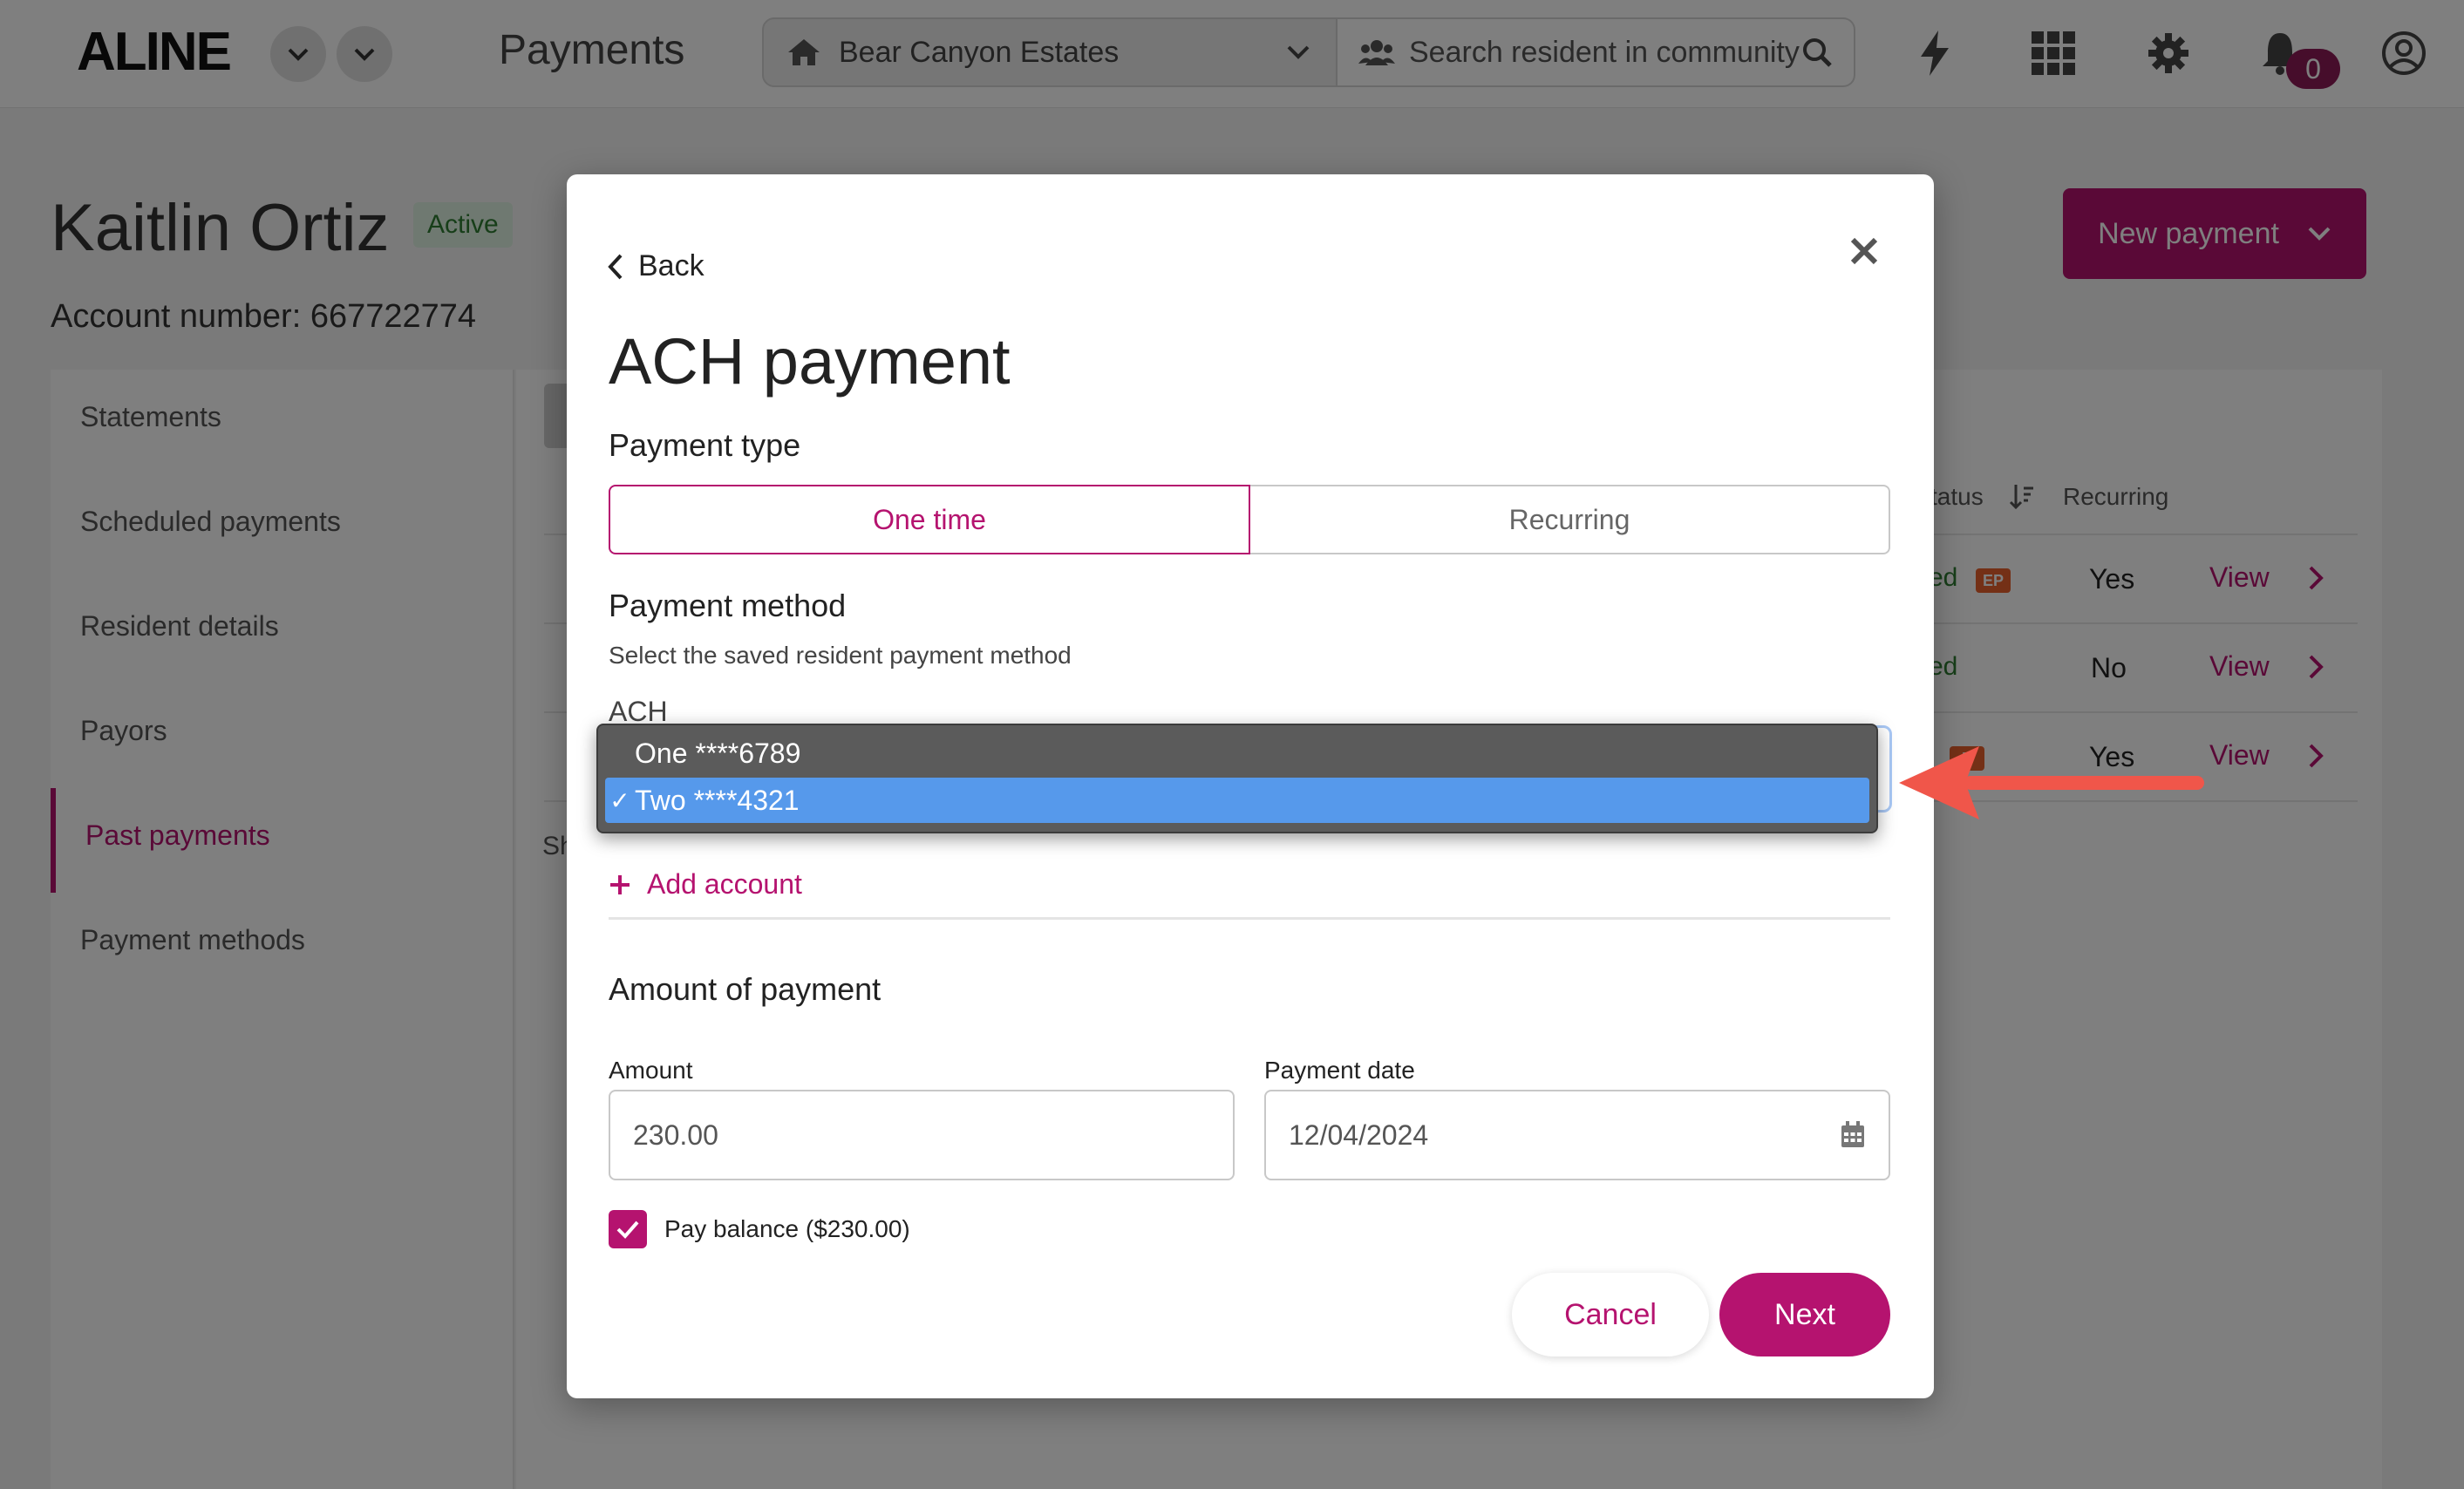  I want to click on ach-option-two: ✓ Two ****4321, so click(1237, 800).